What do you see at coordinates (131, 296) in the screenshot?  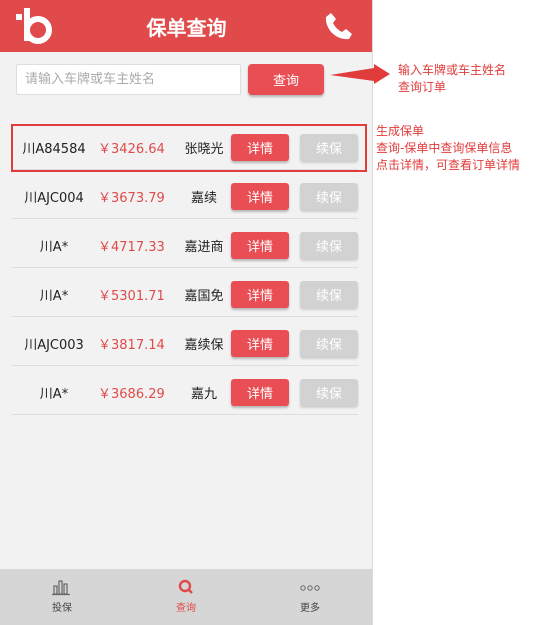 I see `policy-price: ￥5301.71` at bounding box center [131, 296].